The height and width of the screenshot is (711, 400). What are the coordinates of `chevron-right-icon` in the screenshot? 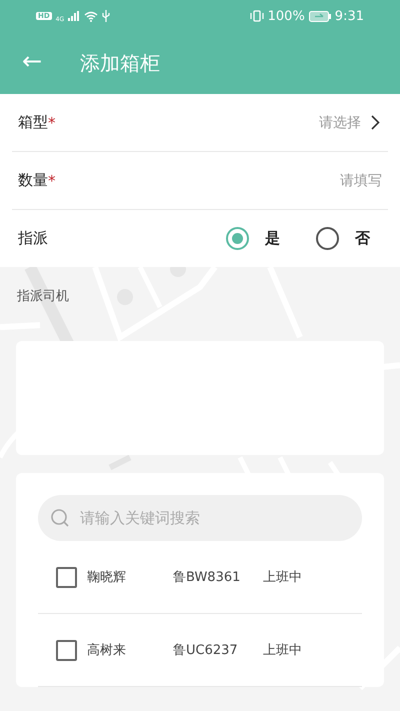 It's located at (375, 122).